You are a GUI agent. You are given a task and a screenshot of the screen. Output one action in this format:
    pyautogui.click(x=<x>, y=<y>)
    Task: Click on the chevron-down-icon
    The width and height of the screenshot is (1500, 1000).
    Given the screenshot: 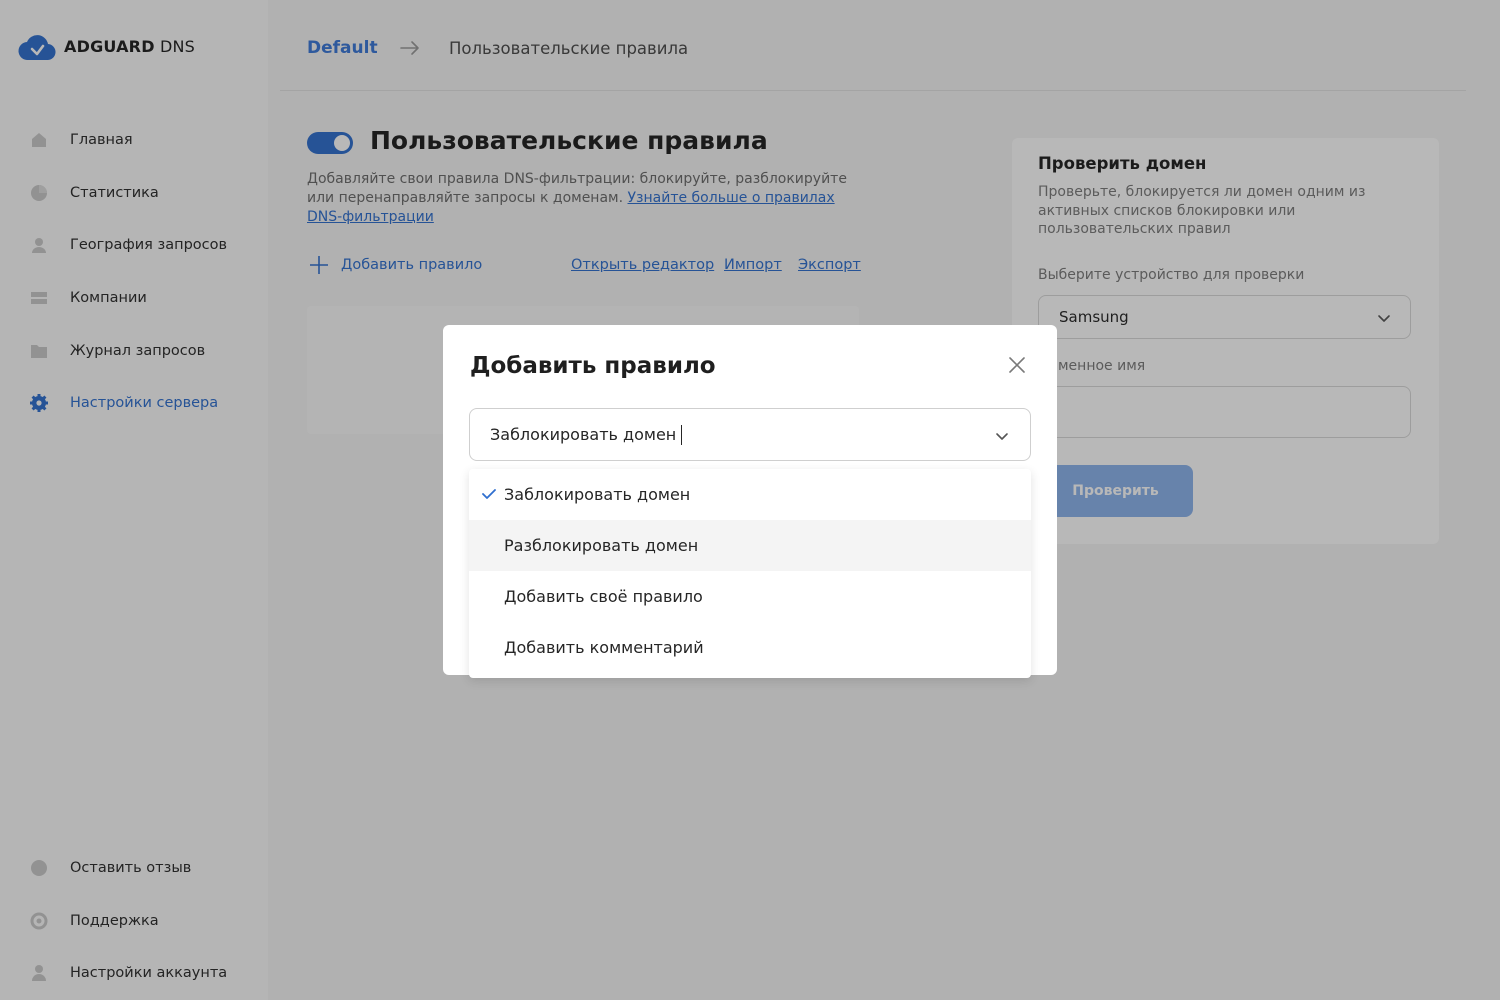 What is the action you would take?
    pyautogui.click(x=1002, y=436)
    